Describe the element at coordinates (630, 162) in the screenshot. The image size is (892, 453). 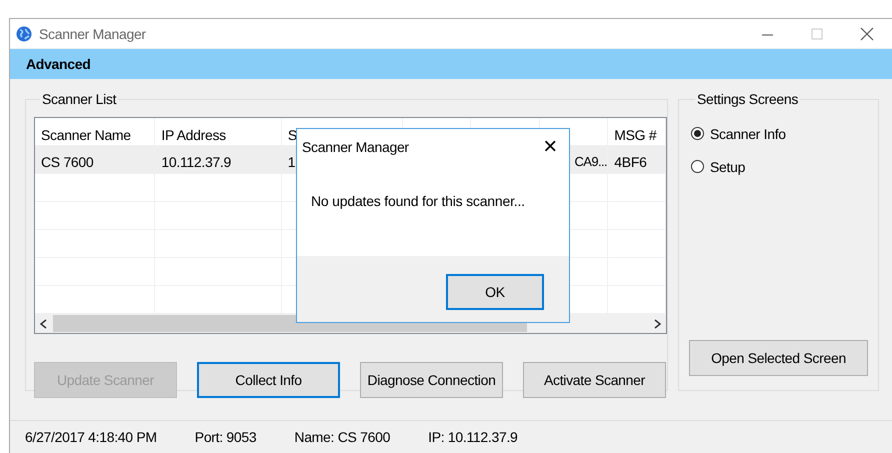
I see `table-cell: 4BF6` at that location.